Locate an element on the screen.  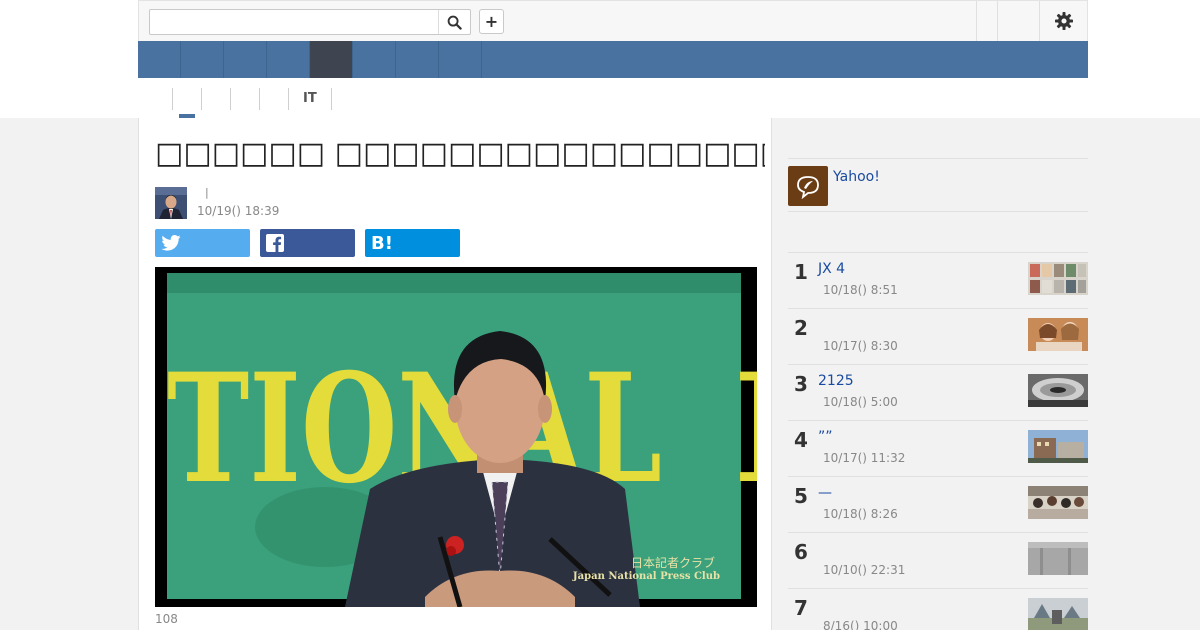
ranking-date: 10/18() 8:51 is located at coordinates (860, 290).